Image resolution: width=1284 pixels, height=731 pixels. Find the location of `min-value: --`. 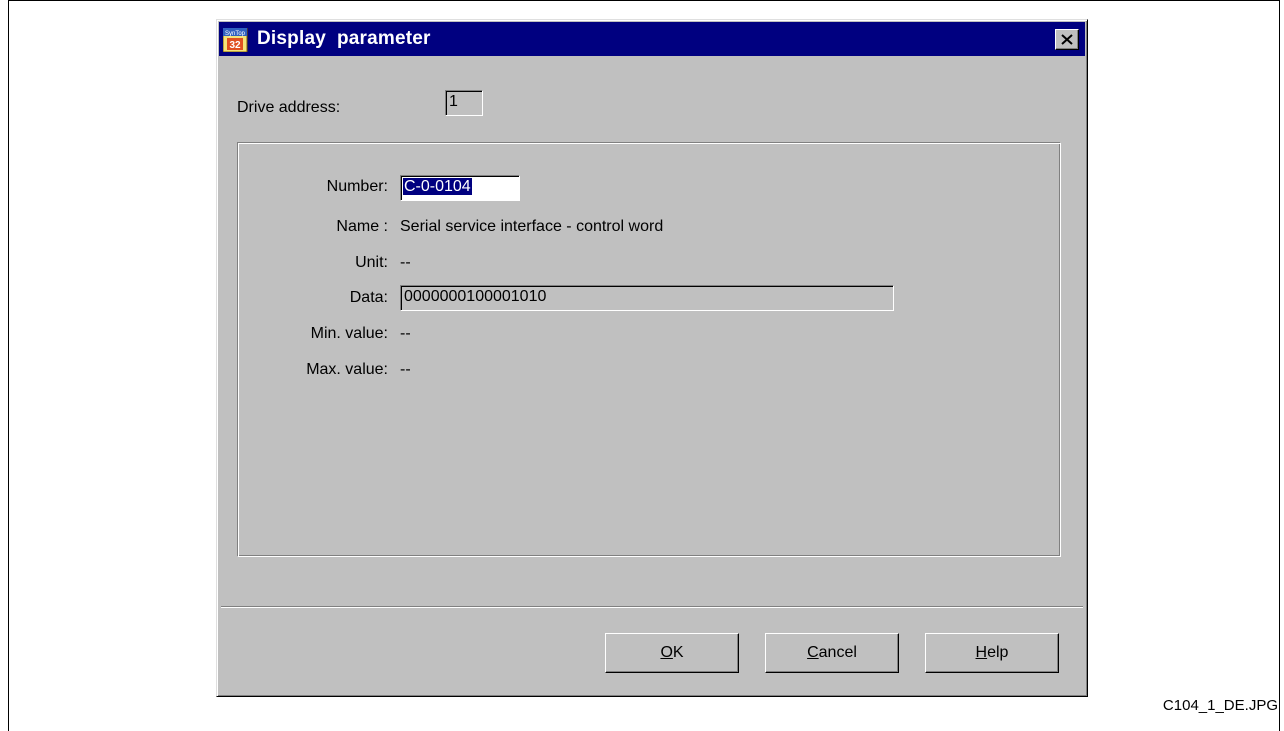

min-value: -- is located at coordinates (405, 333).